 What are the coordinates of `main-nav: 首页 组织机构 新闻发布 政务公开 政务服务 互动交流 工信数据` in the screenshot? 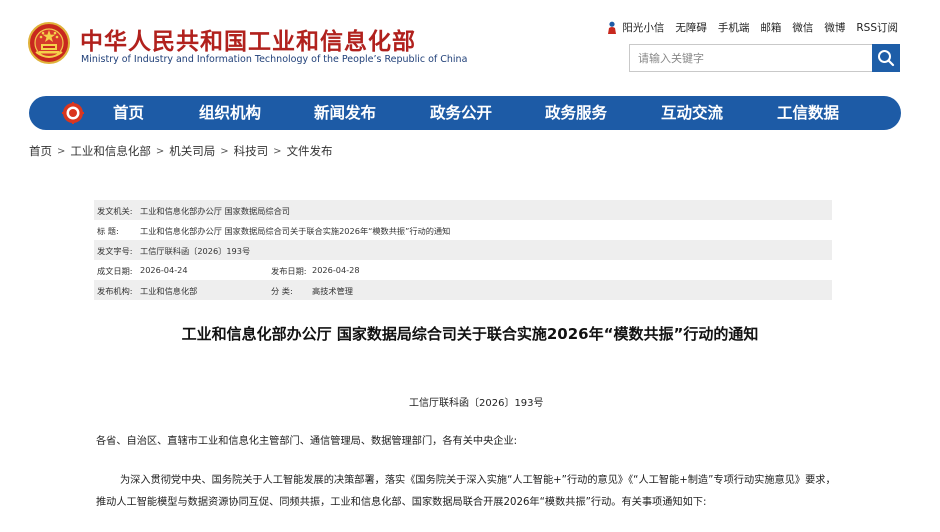 It's located at (465, 113).